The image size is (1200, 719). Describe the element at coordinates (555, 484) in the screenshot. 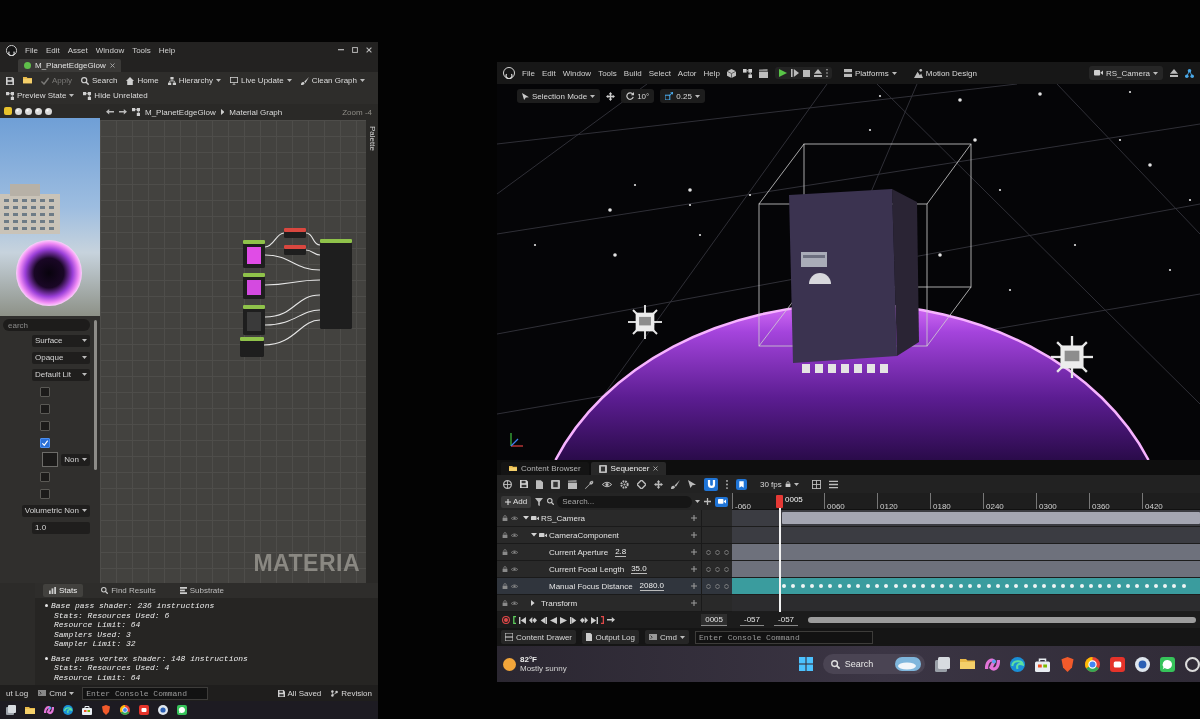

I see `frame-icon` at that location.